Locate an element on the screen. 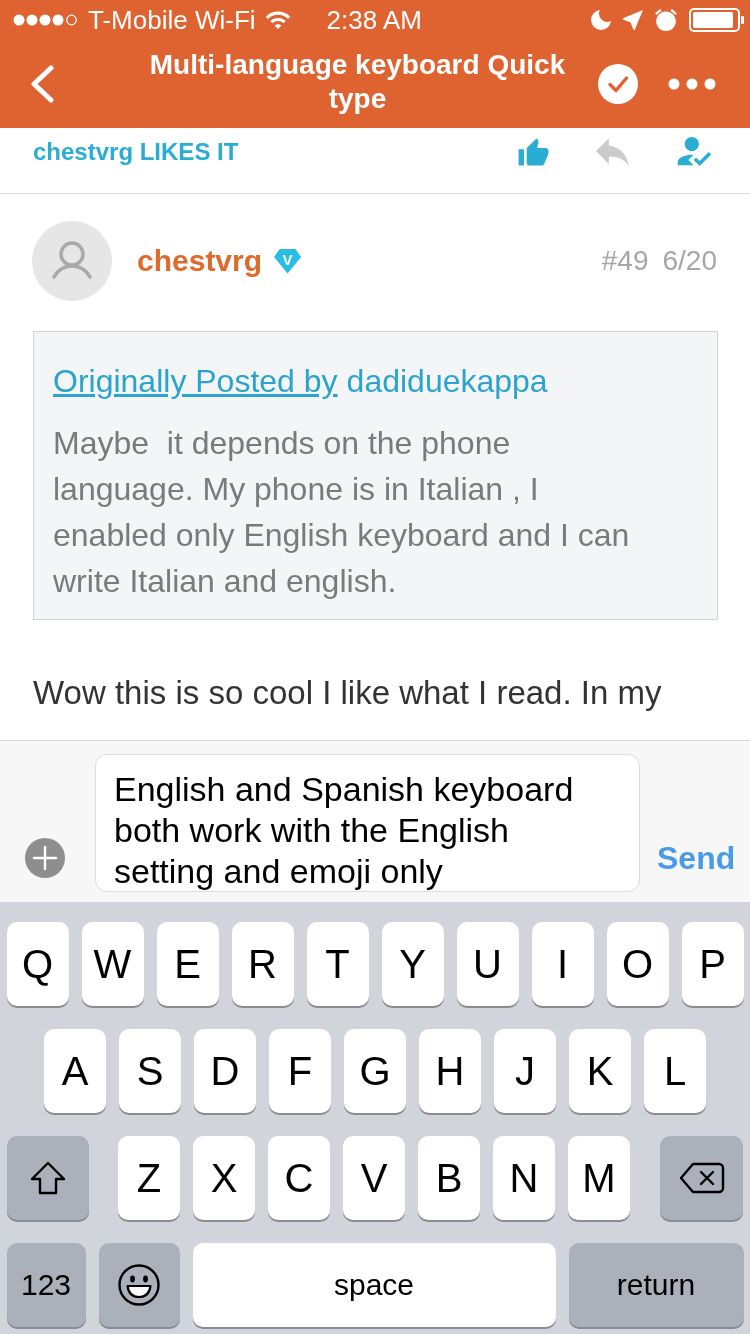  back-icon is located at coordinates (42, 84).